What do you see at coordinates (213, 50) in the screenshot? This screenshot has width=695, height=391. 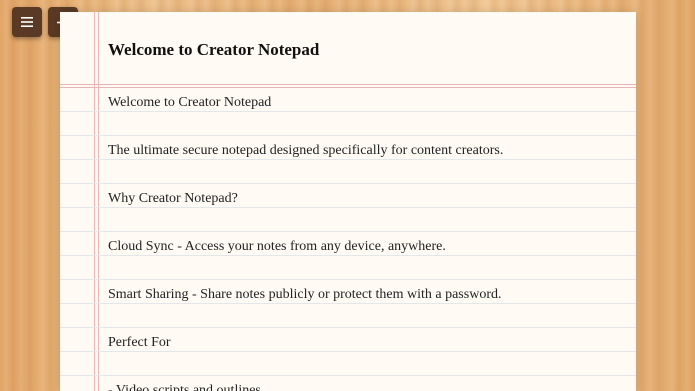 I see `note-title: Welcome to Creator Notepad` at bounding box center [213, 50].